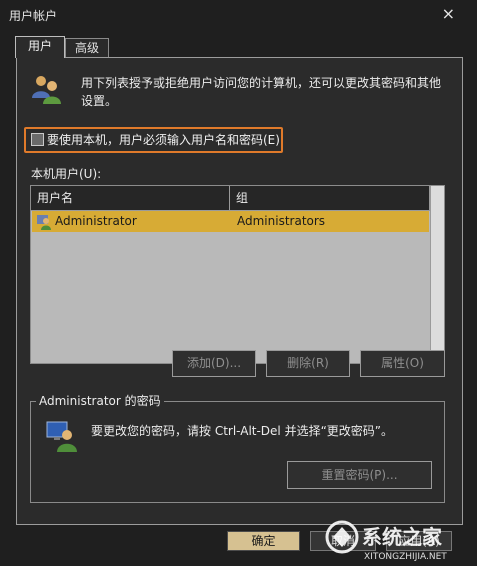 The image size is (477, 566). Describe the element at coordinates (46, 90) in the screenshot. I see `users-icon` at that location.